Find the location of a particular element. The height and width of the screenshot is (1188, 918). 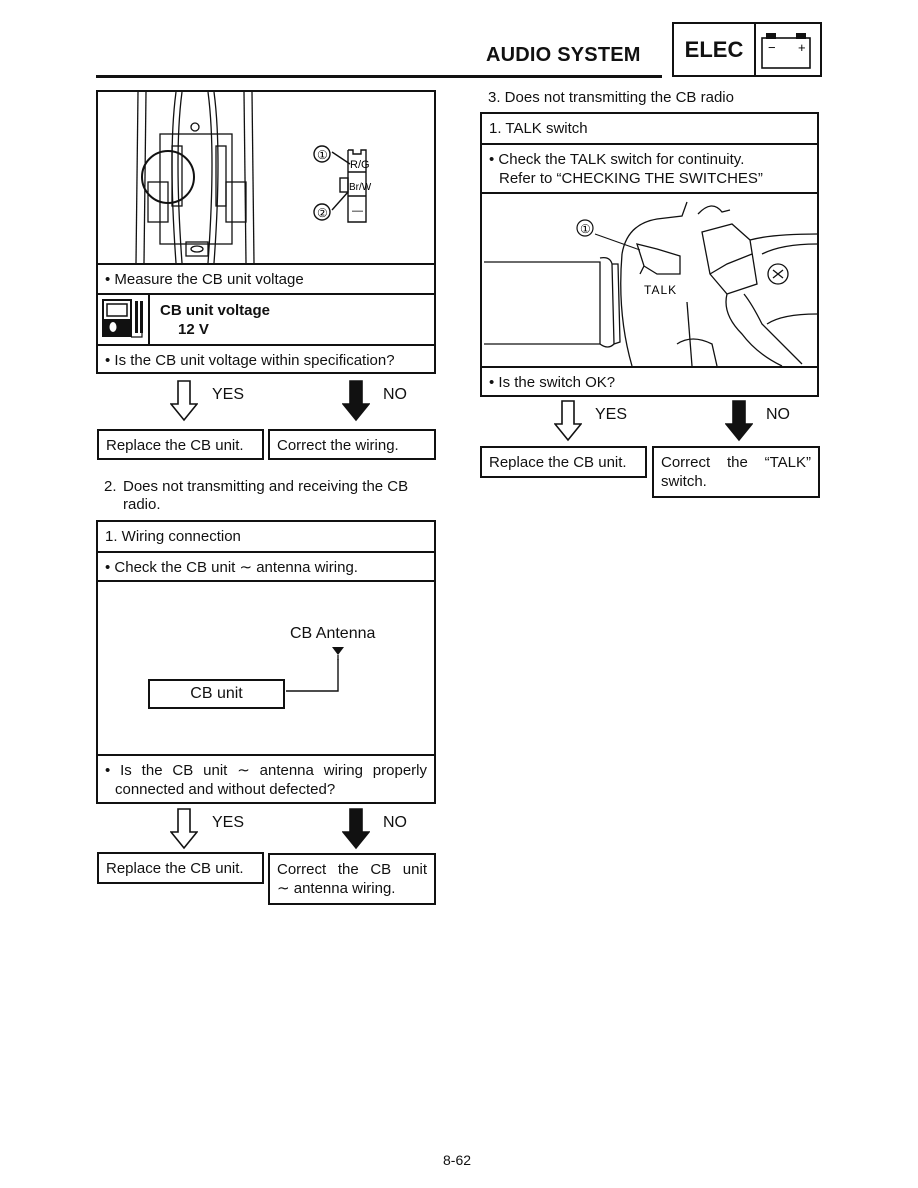

handlebar-switch-illustration: ① TALK is located at coordinates (650, 283).